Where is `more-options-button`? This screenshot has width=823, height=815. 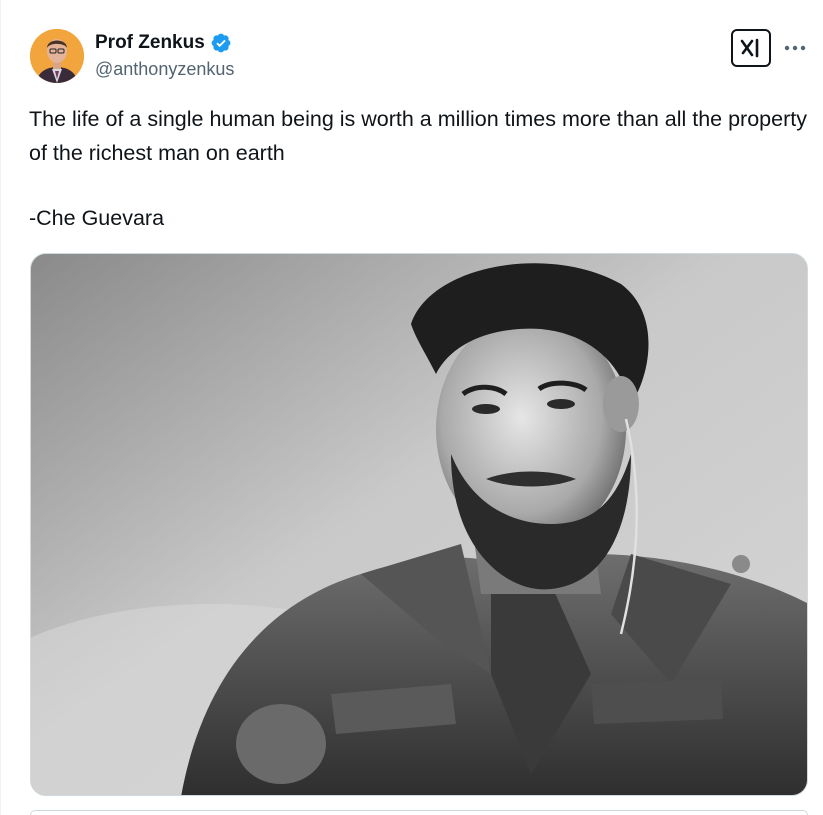 more-options-button is located at coordinates (795, 48).